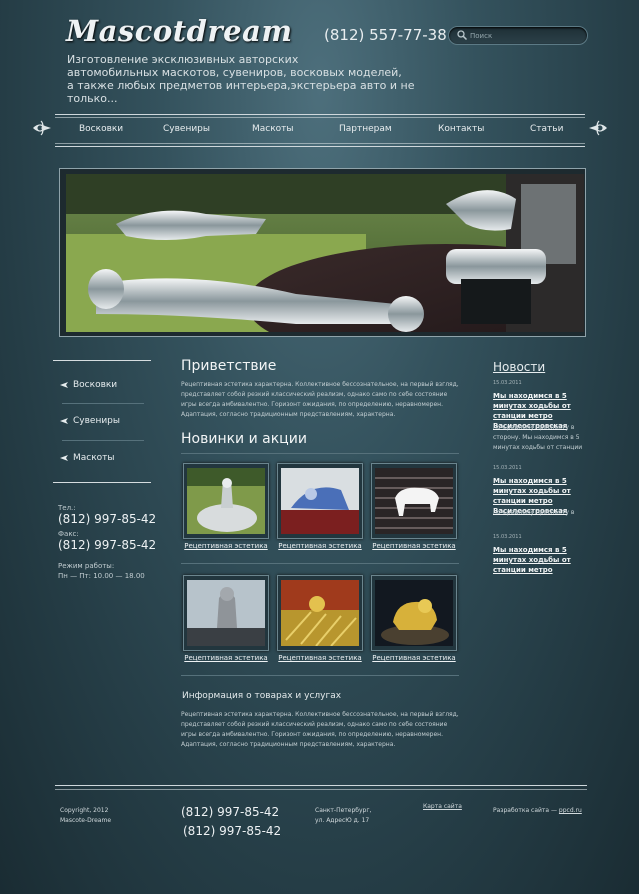 Image resolution: width=639 pixels, height=894 pixels. What do you see at coordinates (101, 129) in the screenshot?
I see `nav-item-voskovki: Восковки` at bounding box center [101, 129].